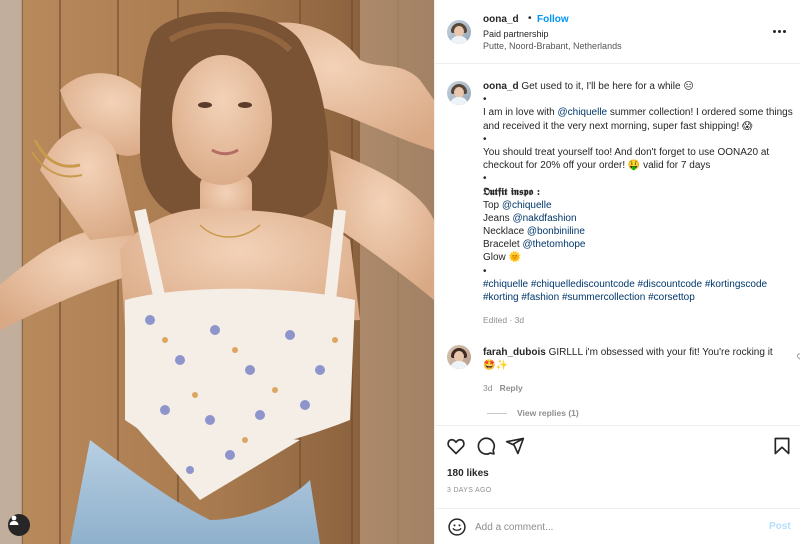  What do you see at coordinates (469, 490) in the screenshot?
I see `post-date: 3 DAYS AGO` at bounding box center [469, 490].